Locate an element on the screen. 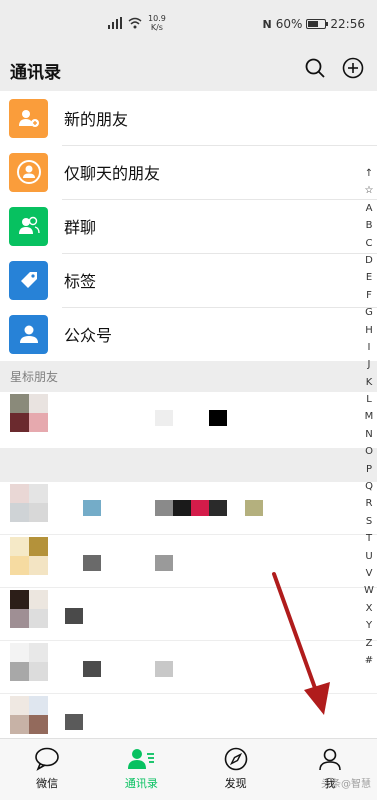  network-speed-unit: K/s is located at coordinates (156, 27).